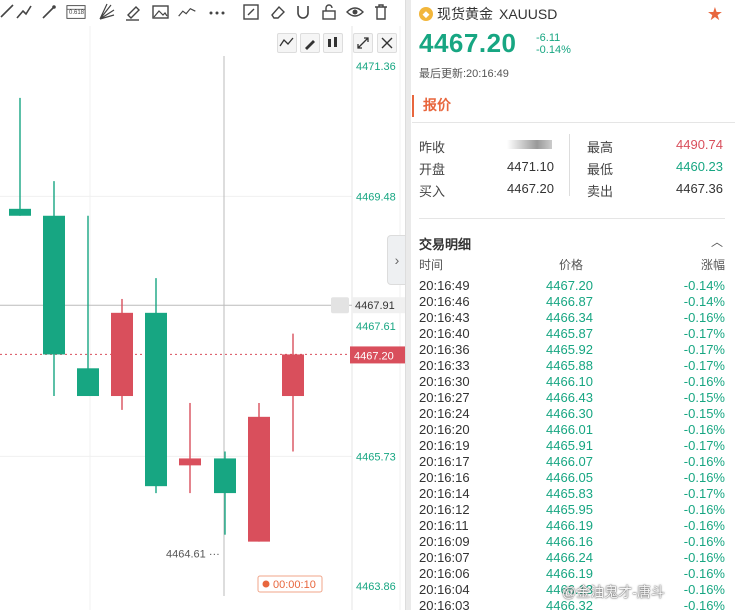  What do you see at coordinates (572, 318) in the screenshot?
I see `trade-row: 20:16:43 4466.34 -0.16%` at bounding box center [572, 318].